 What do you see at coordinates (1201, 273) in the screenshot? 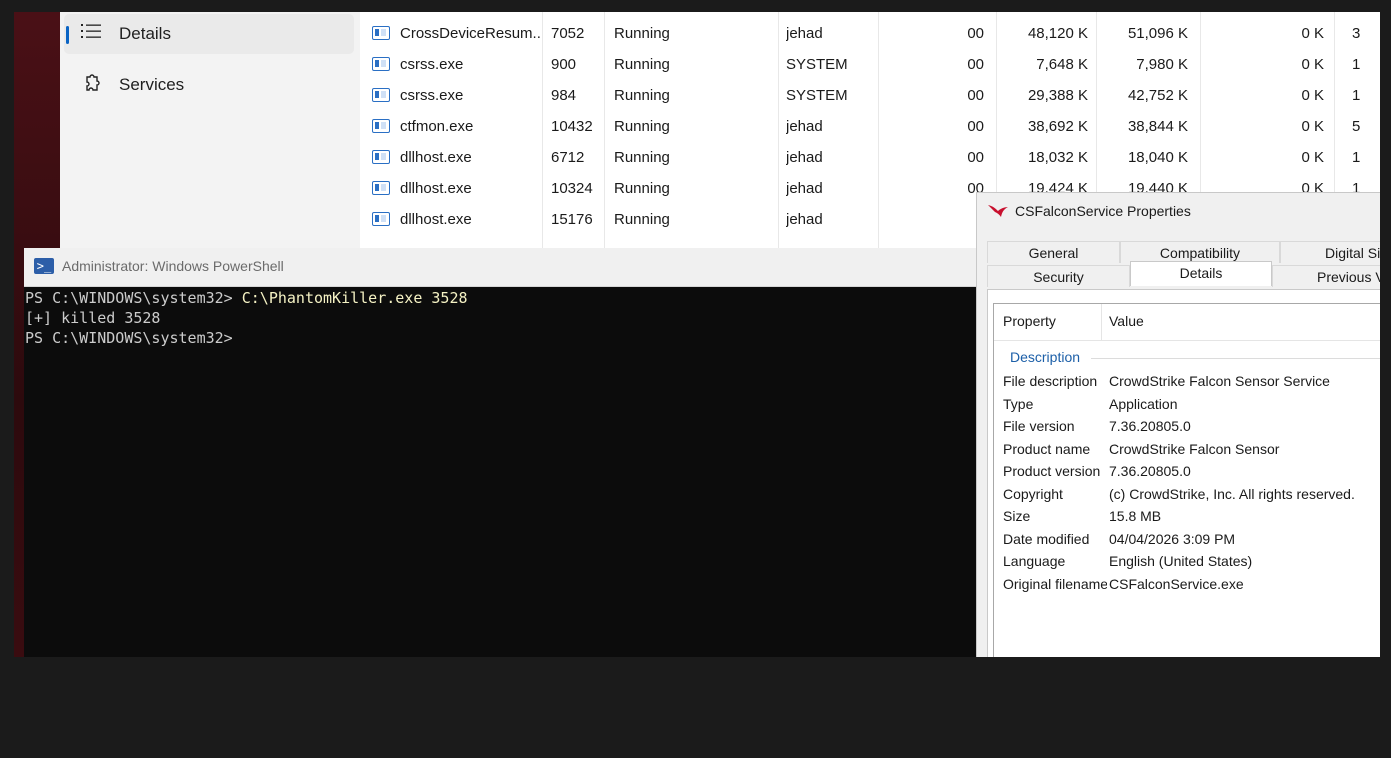
I see `tab-details: Details` at bounding box center [1201, 273].